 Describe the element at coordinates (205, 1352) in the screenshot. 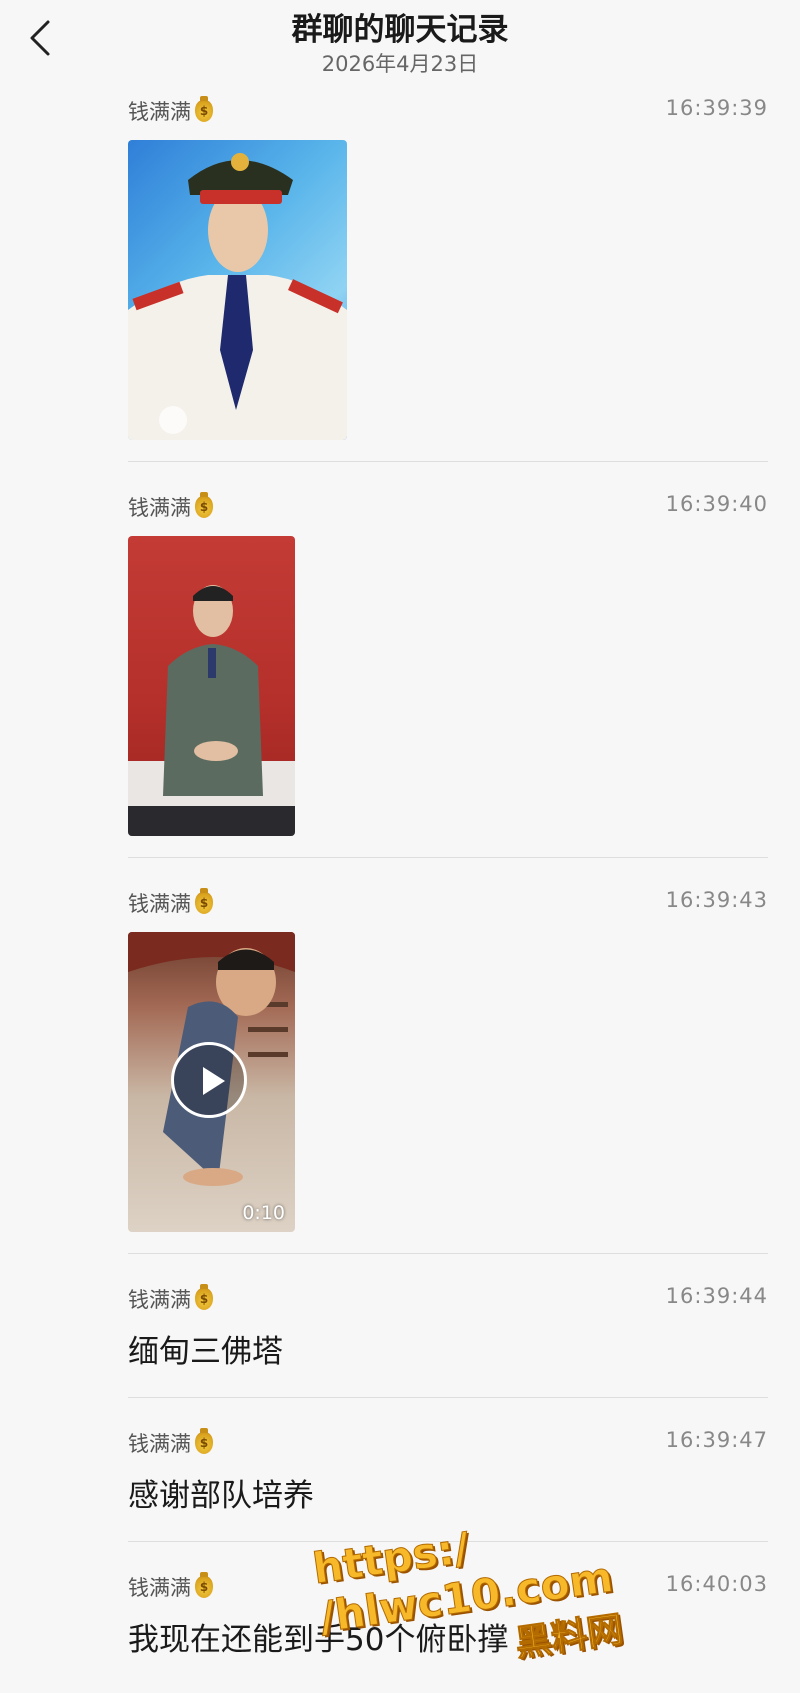

I see `message-text: 缅甸三佛塔` at that location.